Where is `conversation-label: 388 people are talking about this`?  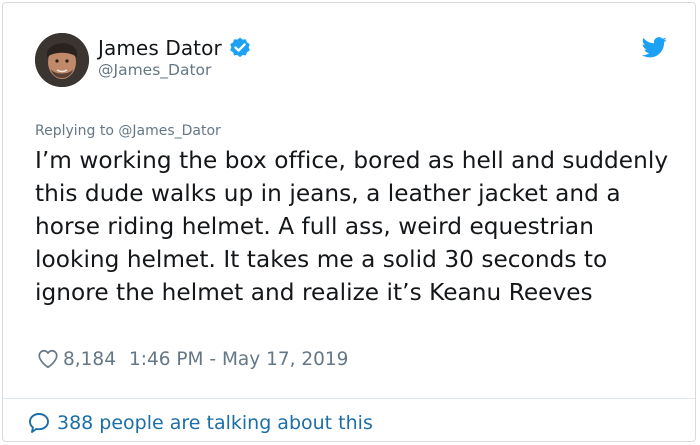 conversation-label: 388 people are talking about this is located at coordinates (215, 423).